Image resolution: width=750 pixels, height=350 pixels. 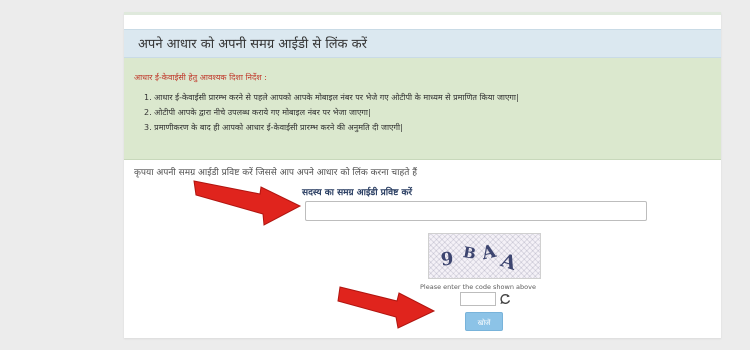 What do you see at coordinates (447, 259) in the screenshot?
I see `captcha-char: 9` at bounding box center [447, 259].